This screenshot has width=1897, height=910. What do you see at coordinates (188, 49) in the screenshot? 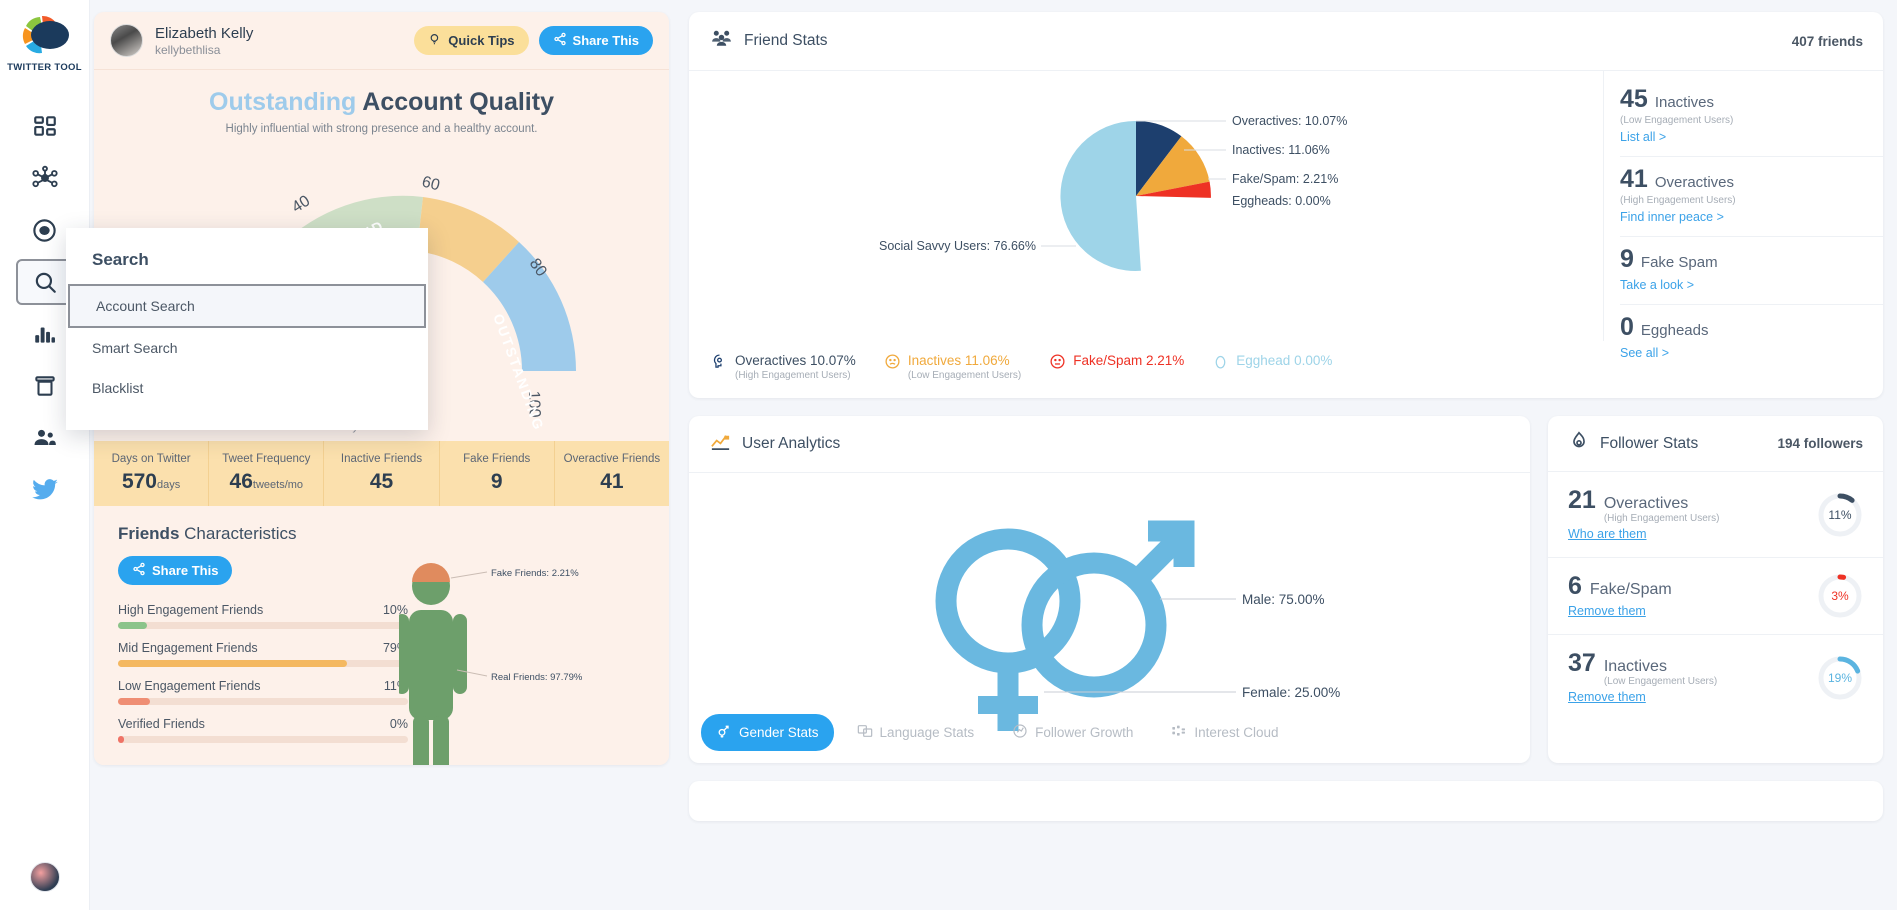
I see `user-handle: kellybethlisa` at bounding box center [188, 49].